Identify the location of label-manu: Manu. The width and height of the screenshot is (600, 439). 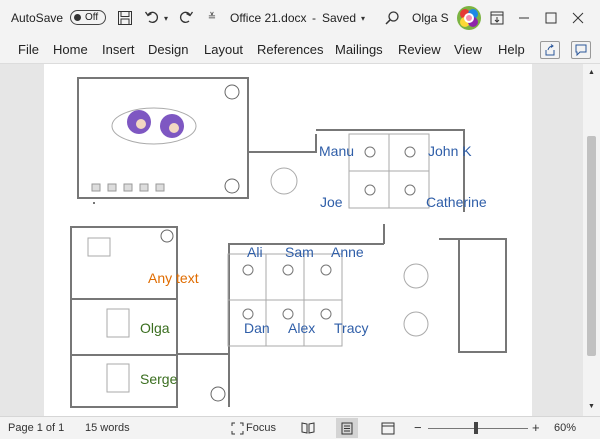
(336, 151).